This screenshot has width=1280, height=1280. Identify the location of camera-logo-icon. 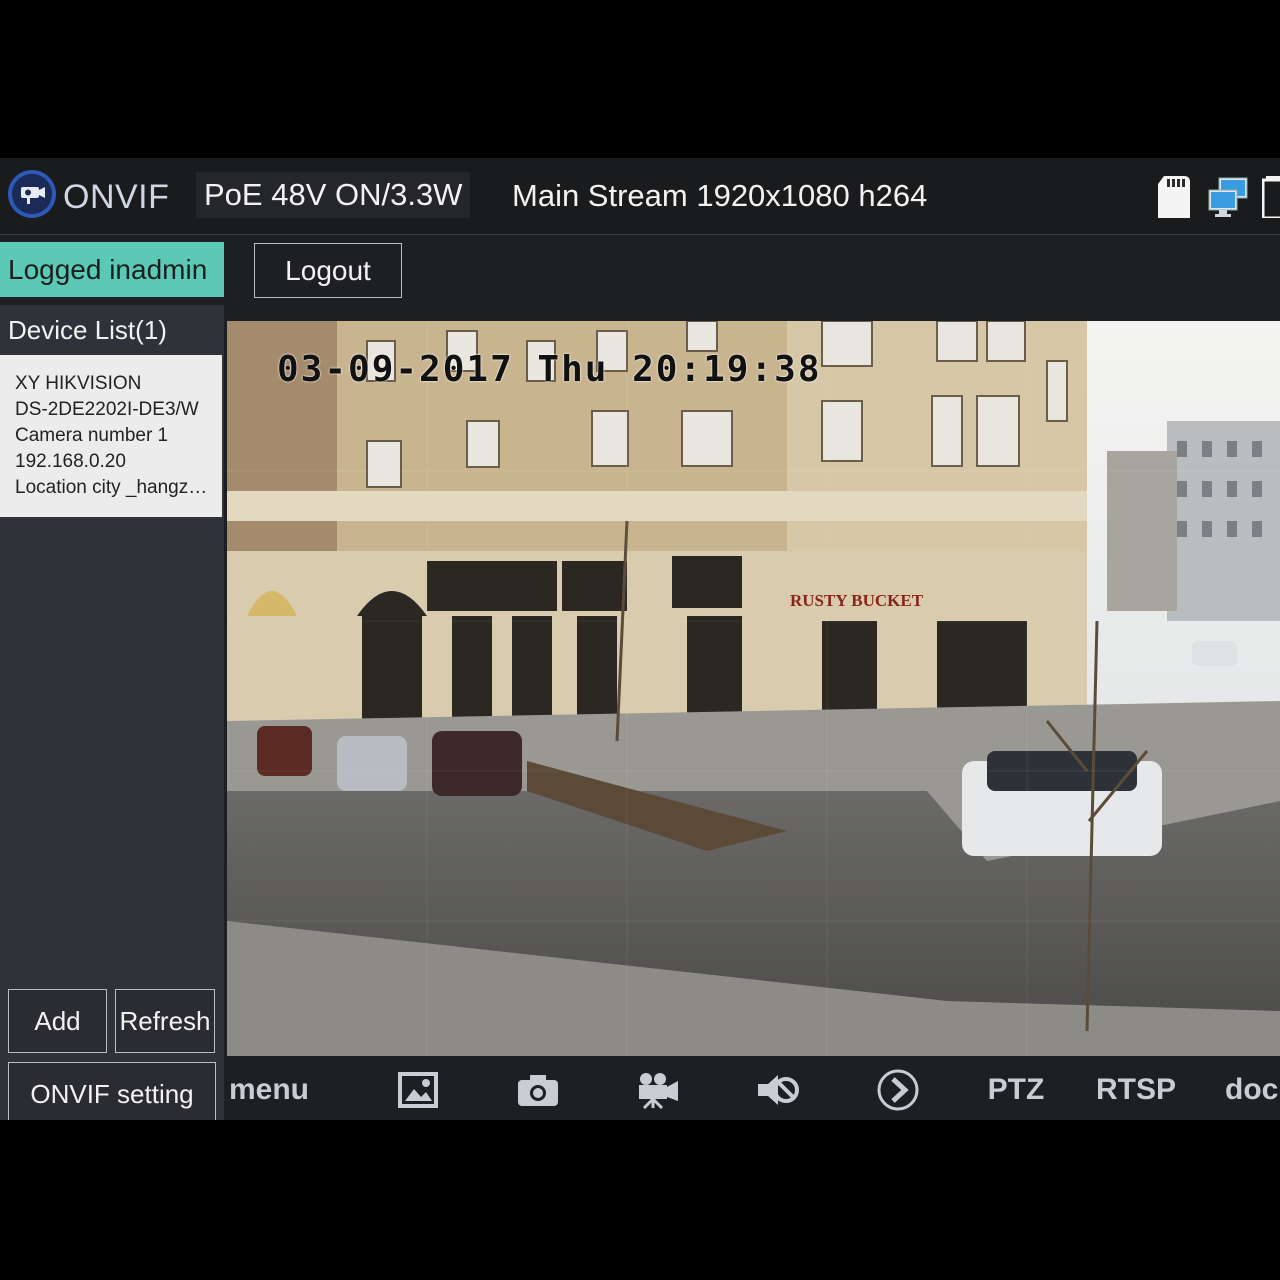
(32, 194).